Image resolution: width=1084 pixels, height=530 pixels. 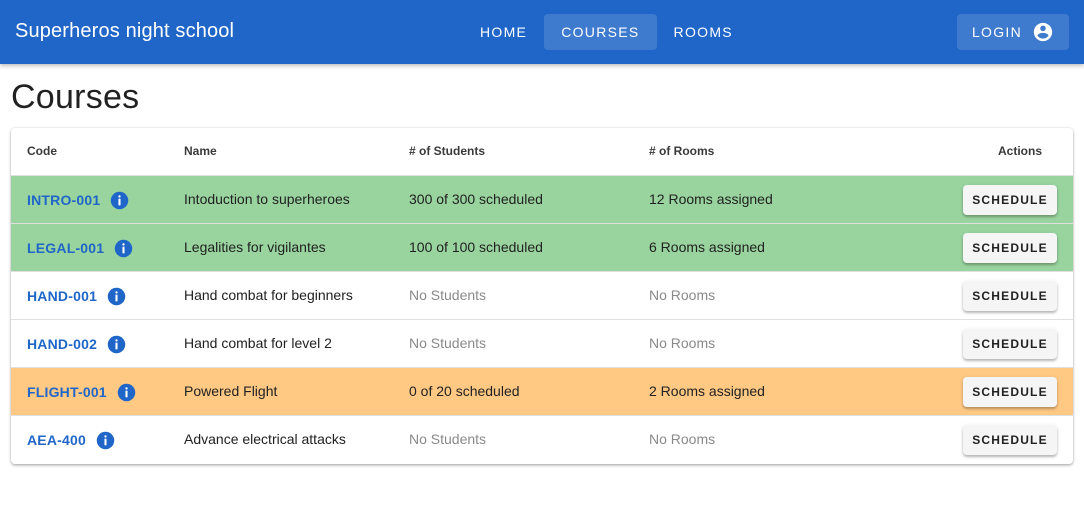 I want to click on course-code-cell: FLIGHT-001, so click(x=82, y=392).